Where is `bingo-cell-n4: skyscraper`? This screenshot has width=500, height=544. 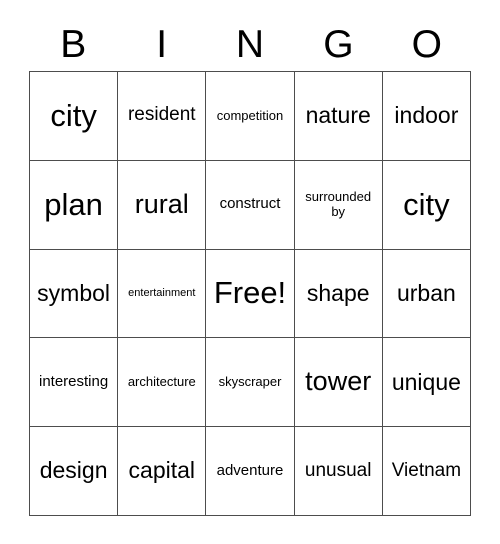 bingo-cell-n4: skyscraper is located at coordinates (250, 383).